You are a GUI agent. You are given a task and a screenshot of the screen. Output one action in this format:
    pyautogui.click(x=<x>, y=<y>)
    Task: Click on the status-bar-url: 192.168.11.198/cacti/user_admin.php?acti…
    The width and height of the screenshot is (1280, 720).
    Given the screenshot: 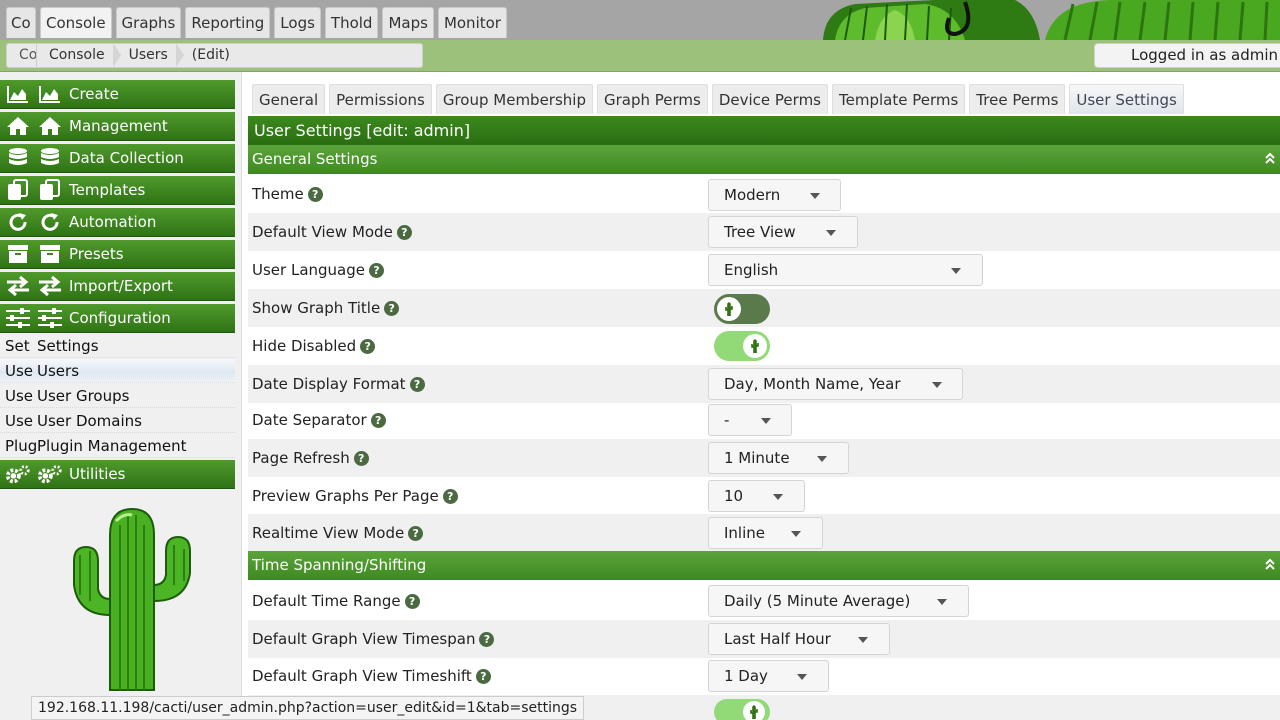 What is the action you would take?
    pyautogui.click(x=308, y=708)
    